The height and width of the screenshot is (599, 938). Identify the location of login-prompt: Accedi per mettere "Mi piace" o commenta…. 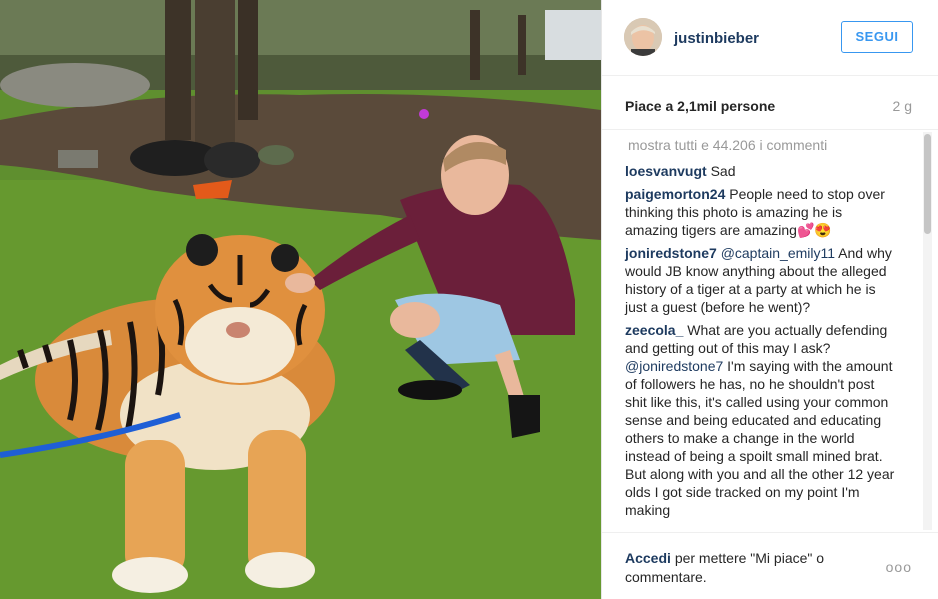
(745, 568).